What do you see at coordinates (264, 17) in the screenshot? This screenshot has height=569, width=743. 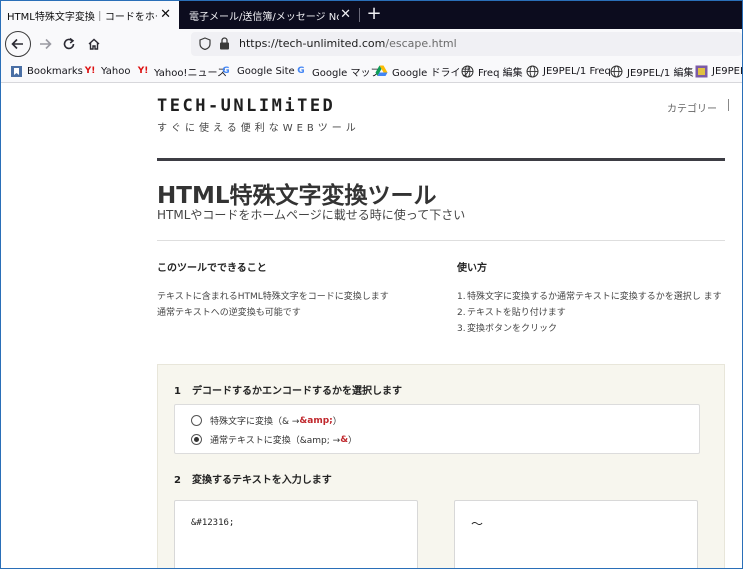 I see `tab-label: 電子メール/送信簿/メッセージ No: 1` at bounding box center [264, 17].